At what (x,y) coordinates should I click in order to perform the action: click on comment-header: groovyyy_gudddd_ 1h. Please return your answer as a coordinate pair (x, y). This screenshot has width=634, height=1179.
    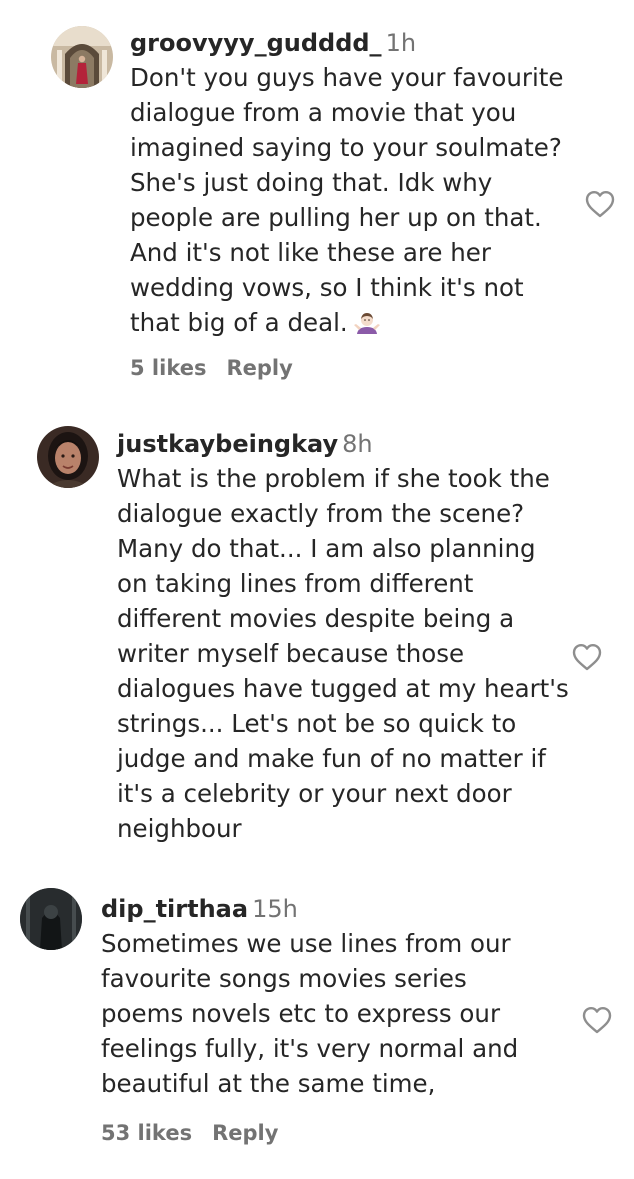
    Looking at the image, I should click on (350, 43).